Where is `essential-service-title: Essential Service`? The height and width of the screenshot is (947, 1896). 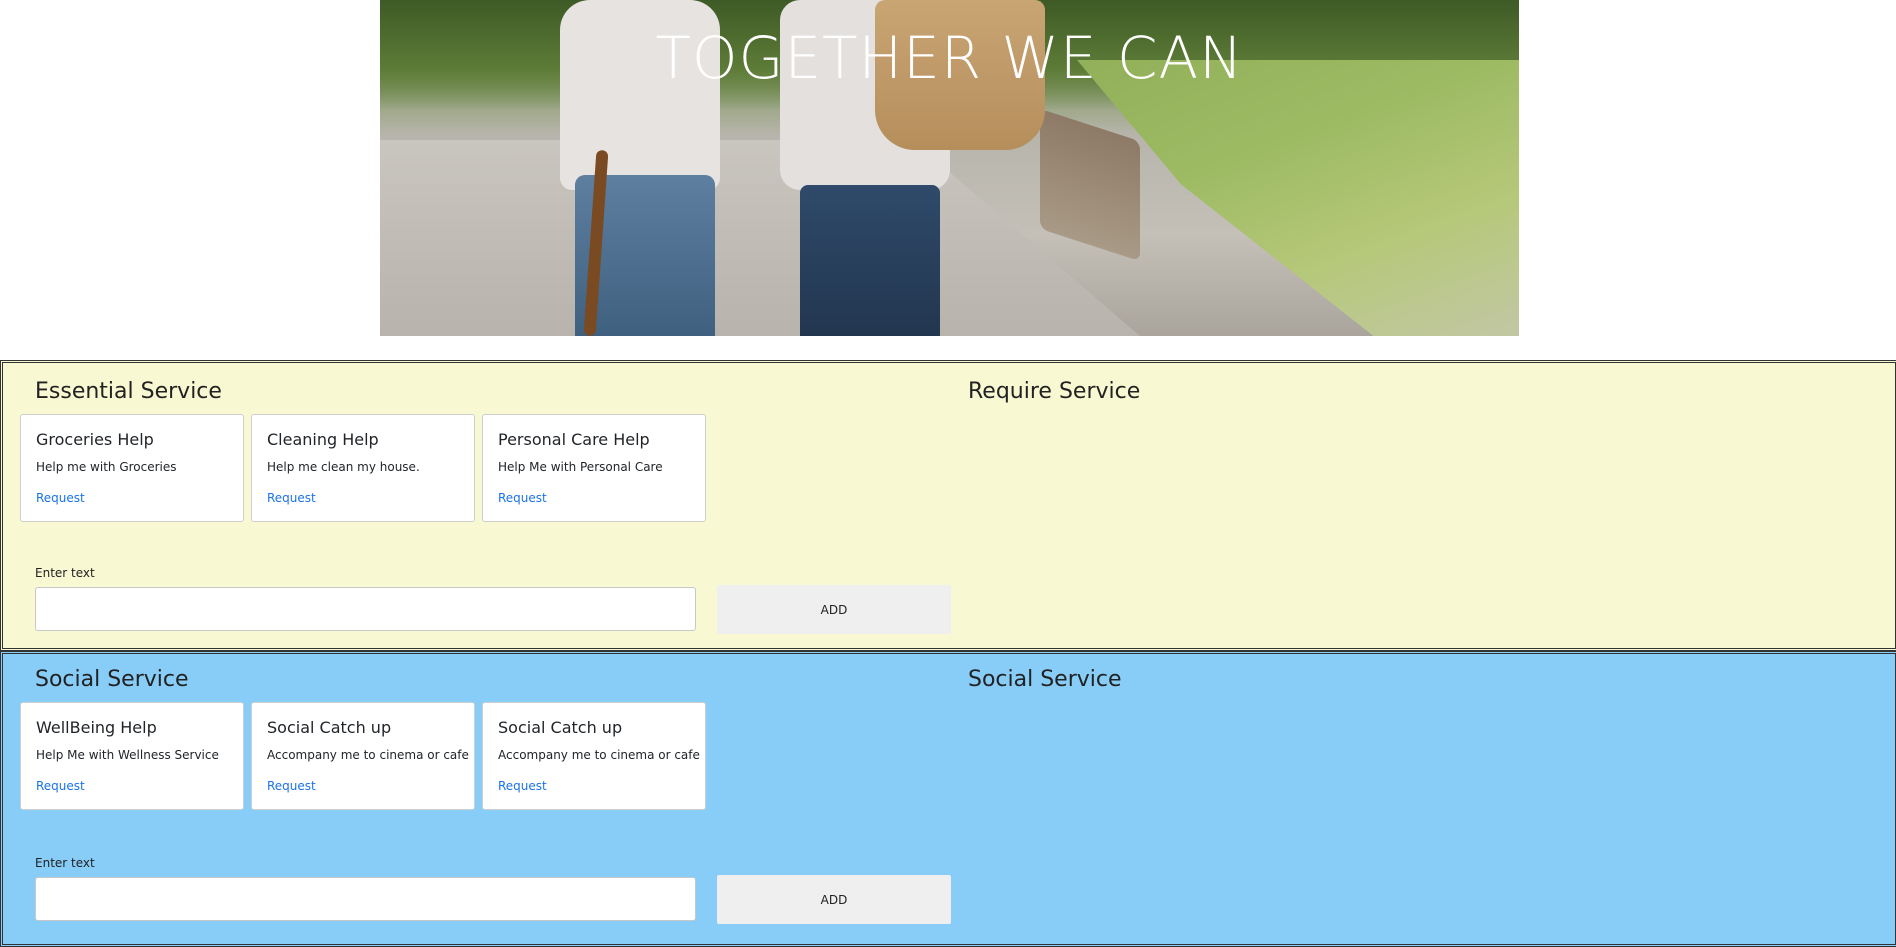 essential-service-title: Essential Service is located at coordinates (128, 391).